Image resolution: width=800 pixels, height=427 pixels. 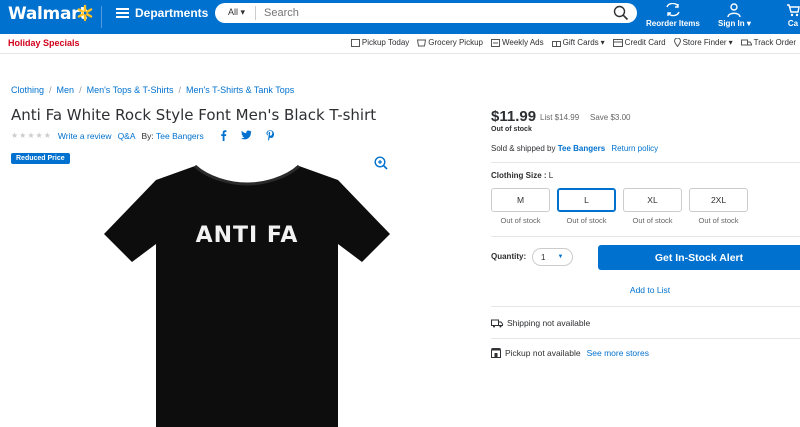 What do you see at coordinates (130, 90) in the screenshot?
I see `breadcrumb-mens-tops: Men's Tops & T-Shirts` at bounding box center [130, 90].